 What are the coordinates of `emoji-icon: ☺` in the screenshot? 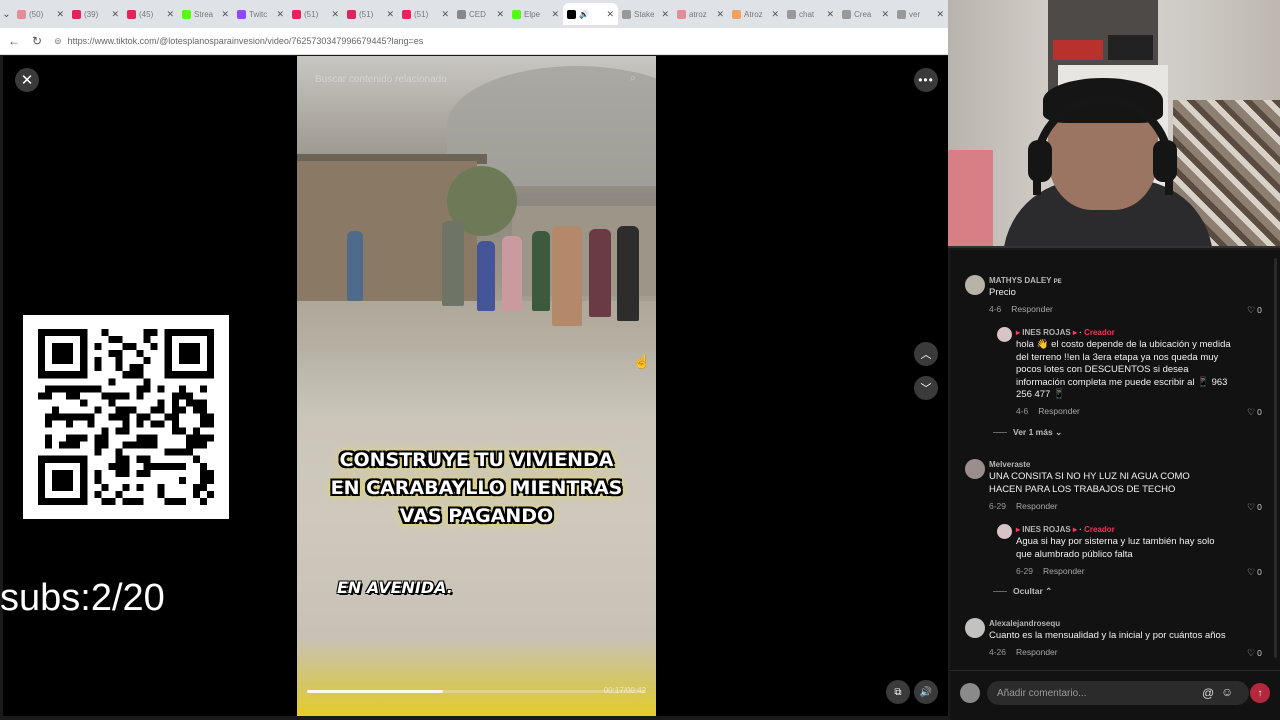 It's located at (1227, 692).